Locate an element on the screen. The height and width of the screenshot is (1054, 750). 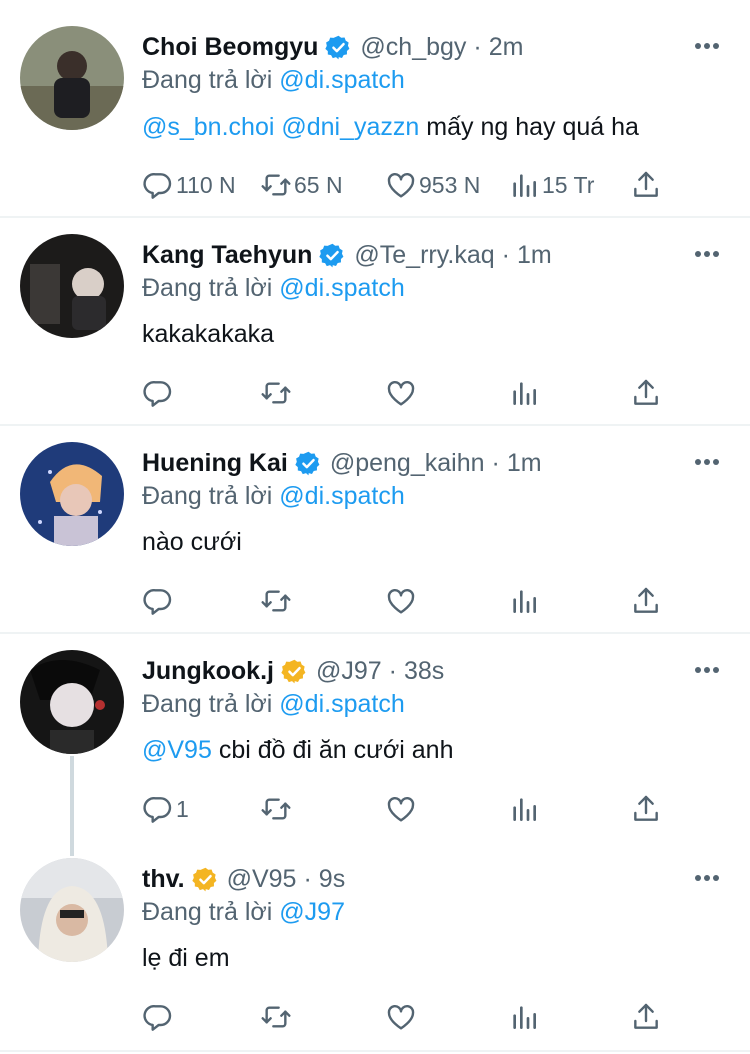
mention-link: @V95 is located at coordinates (177, 750).